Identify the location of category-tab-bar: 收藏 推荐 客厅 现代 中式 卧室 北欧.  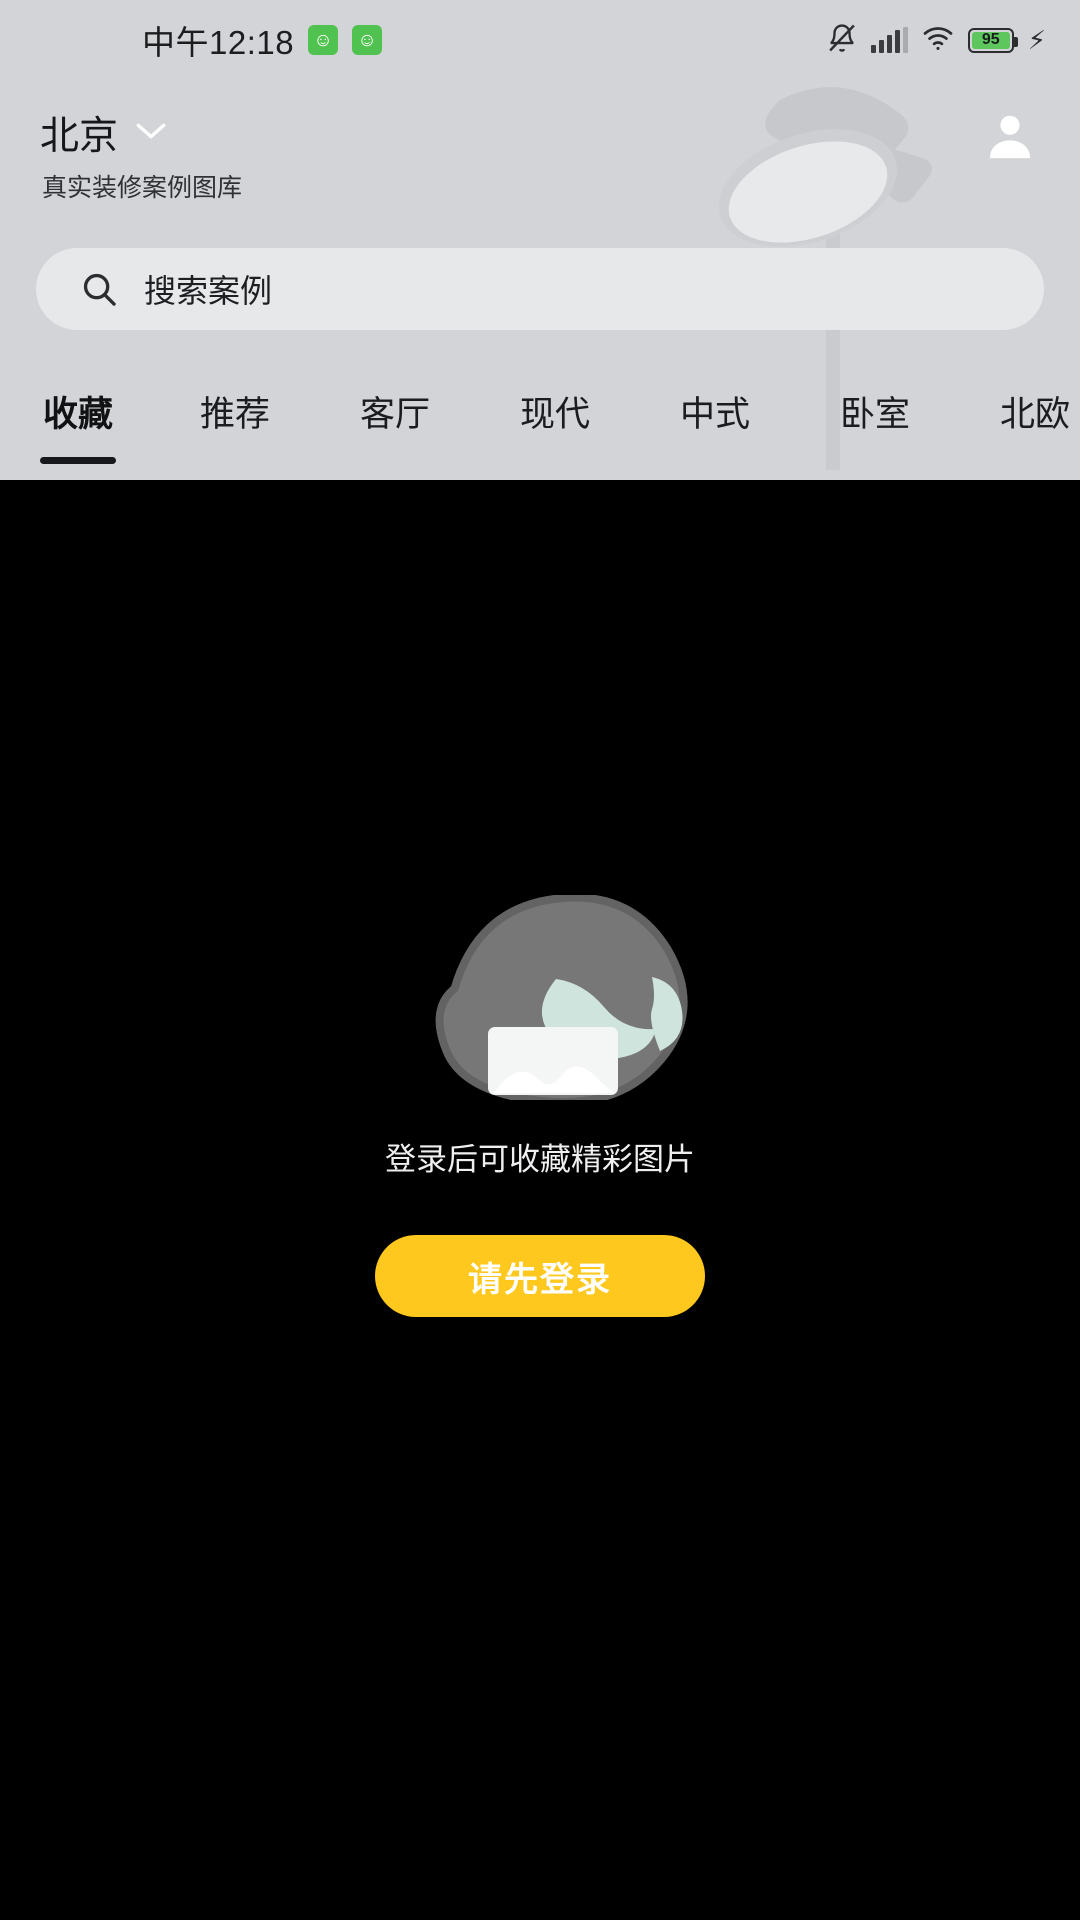
(540, 424).